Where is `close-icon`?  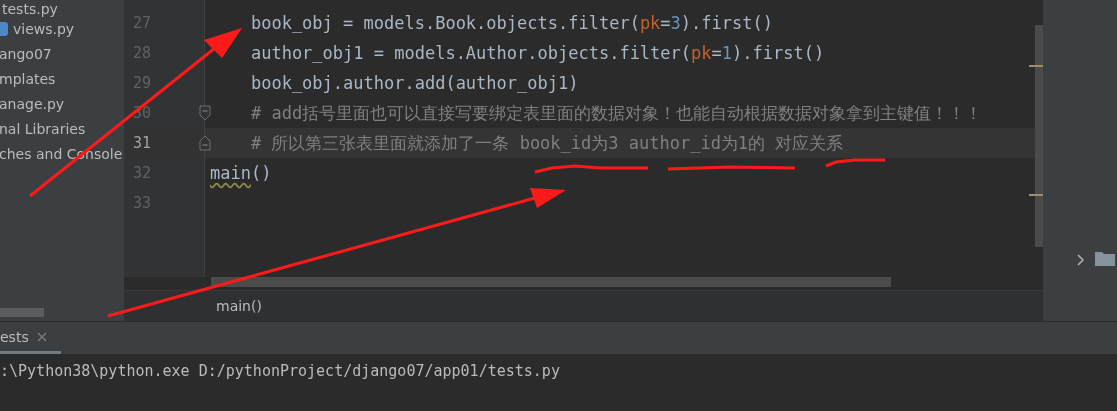
close-icon is located at coordinates (41, 336).